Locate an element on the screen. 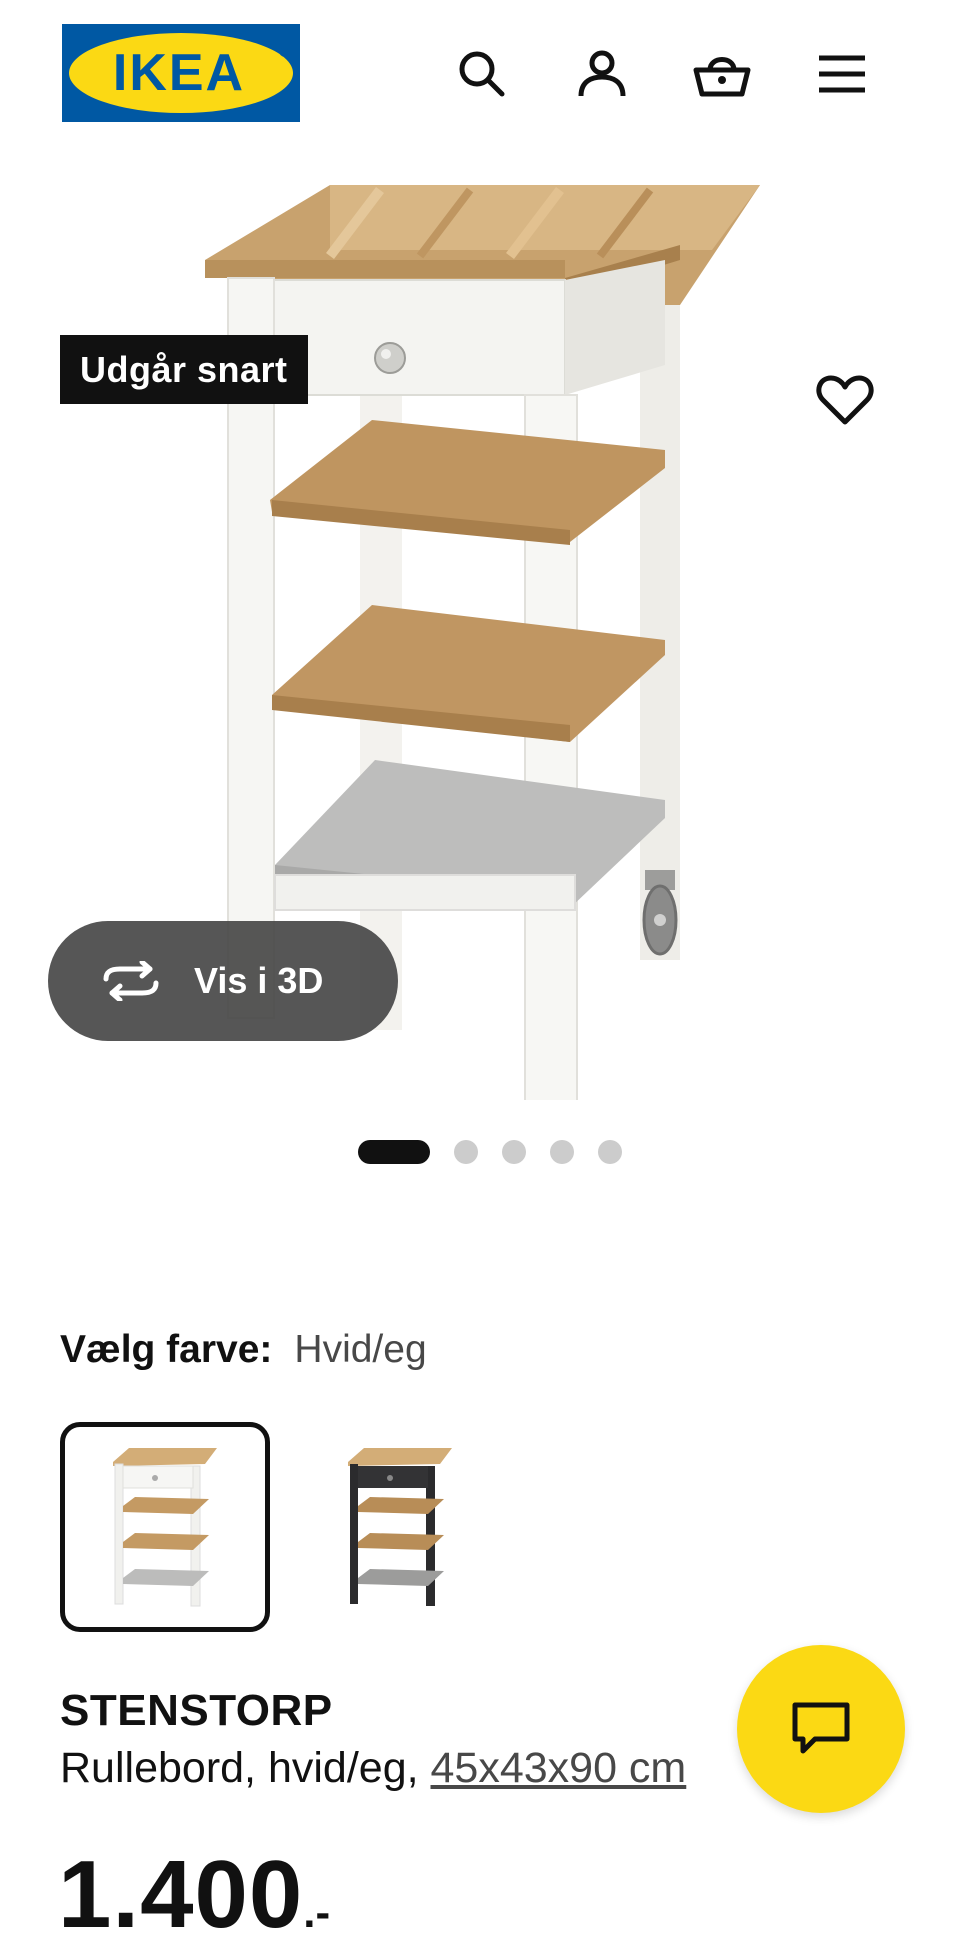 This screenshot has width=960, height=1948. product-size-link: 45x43x90 cm is located at coordinates (559, 1768).